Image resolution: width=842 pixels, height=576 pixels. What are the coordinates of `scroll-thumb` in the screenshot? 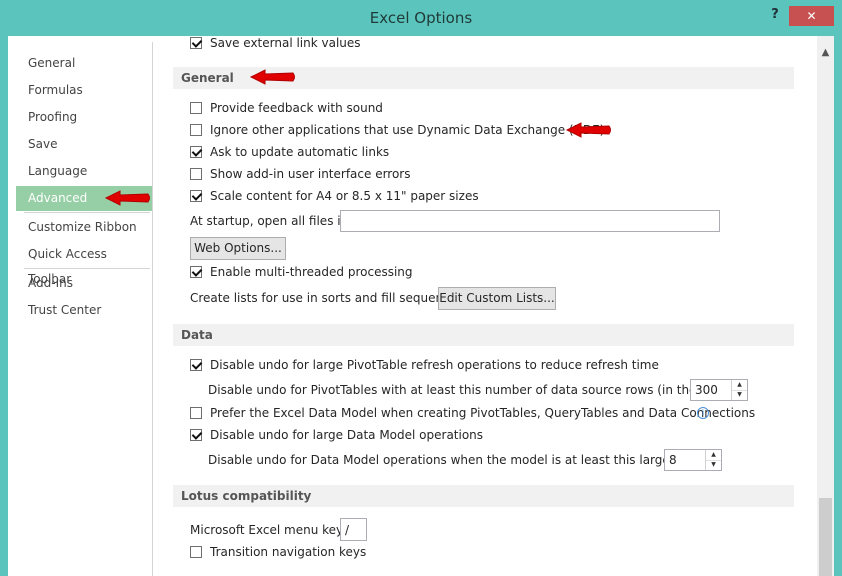 It's located at (825, 537).